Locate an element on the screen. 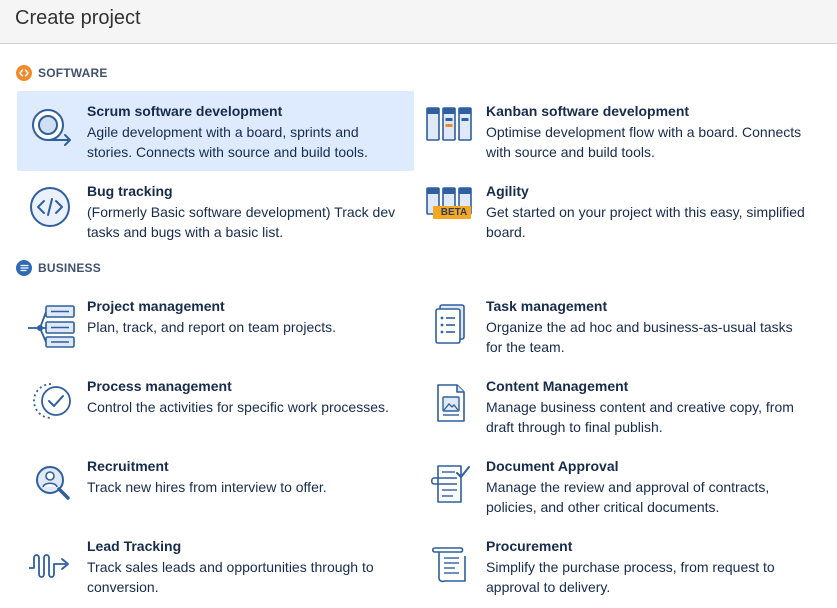  project-title: Document Approval is located at coordinates (552, 466).